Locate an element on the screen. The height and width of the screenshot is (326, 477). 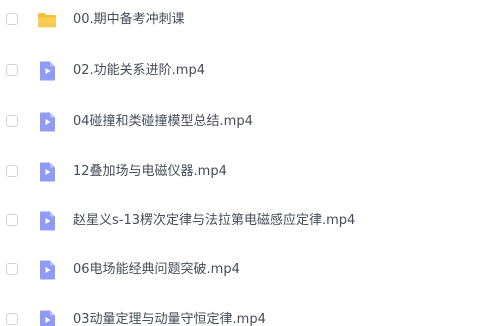
file-name: 12叠加场与电磁仪器.mp4 is located at coordinates (150, 171).